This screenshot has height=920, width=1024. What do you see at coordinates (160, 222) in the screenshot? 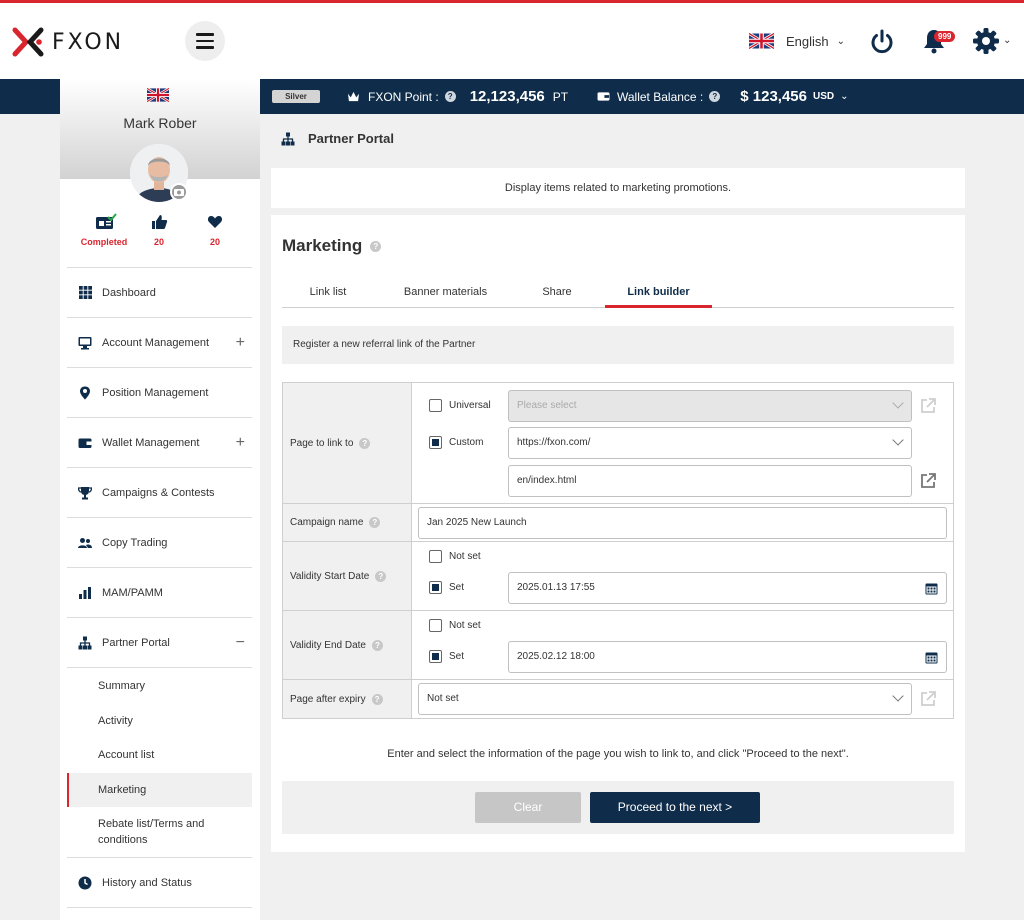
I see `thumbs-up-icon` at bounding box center [160, 222].